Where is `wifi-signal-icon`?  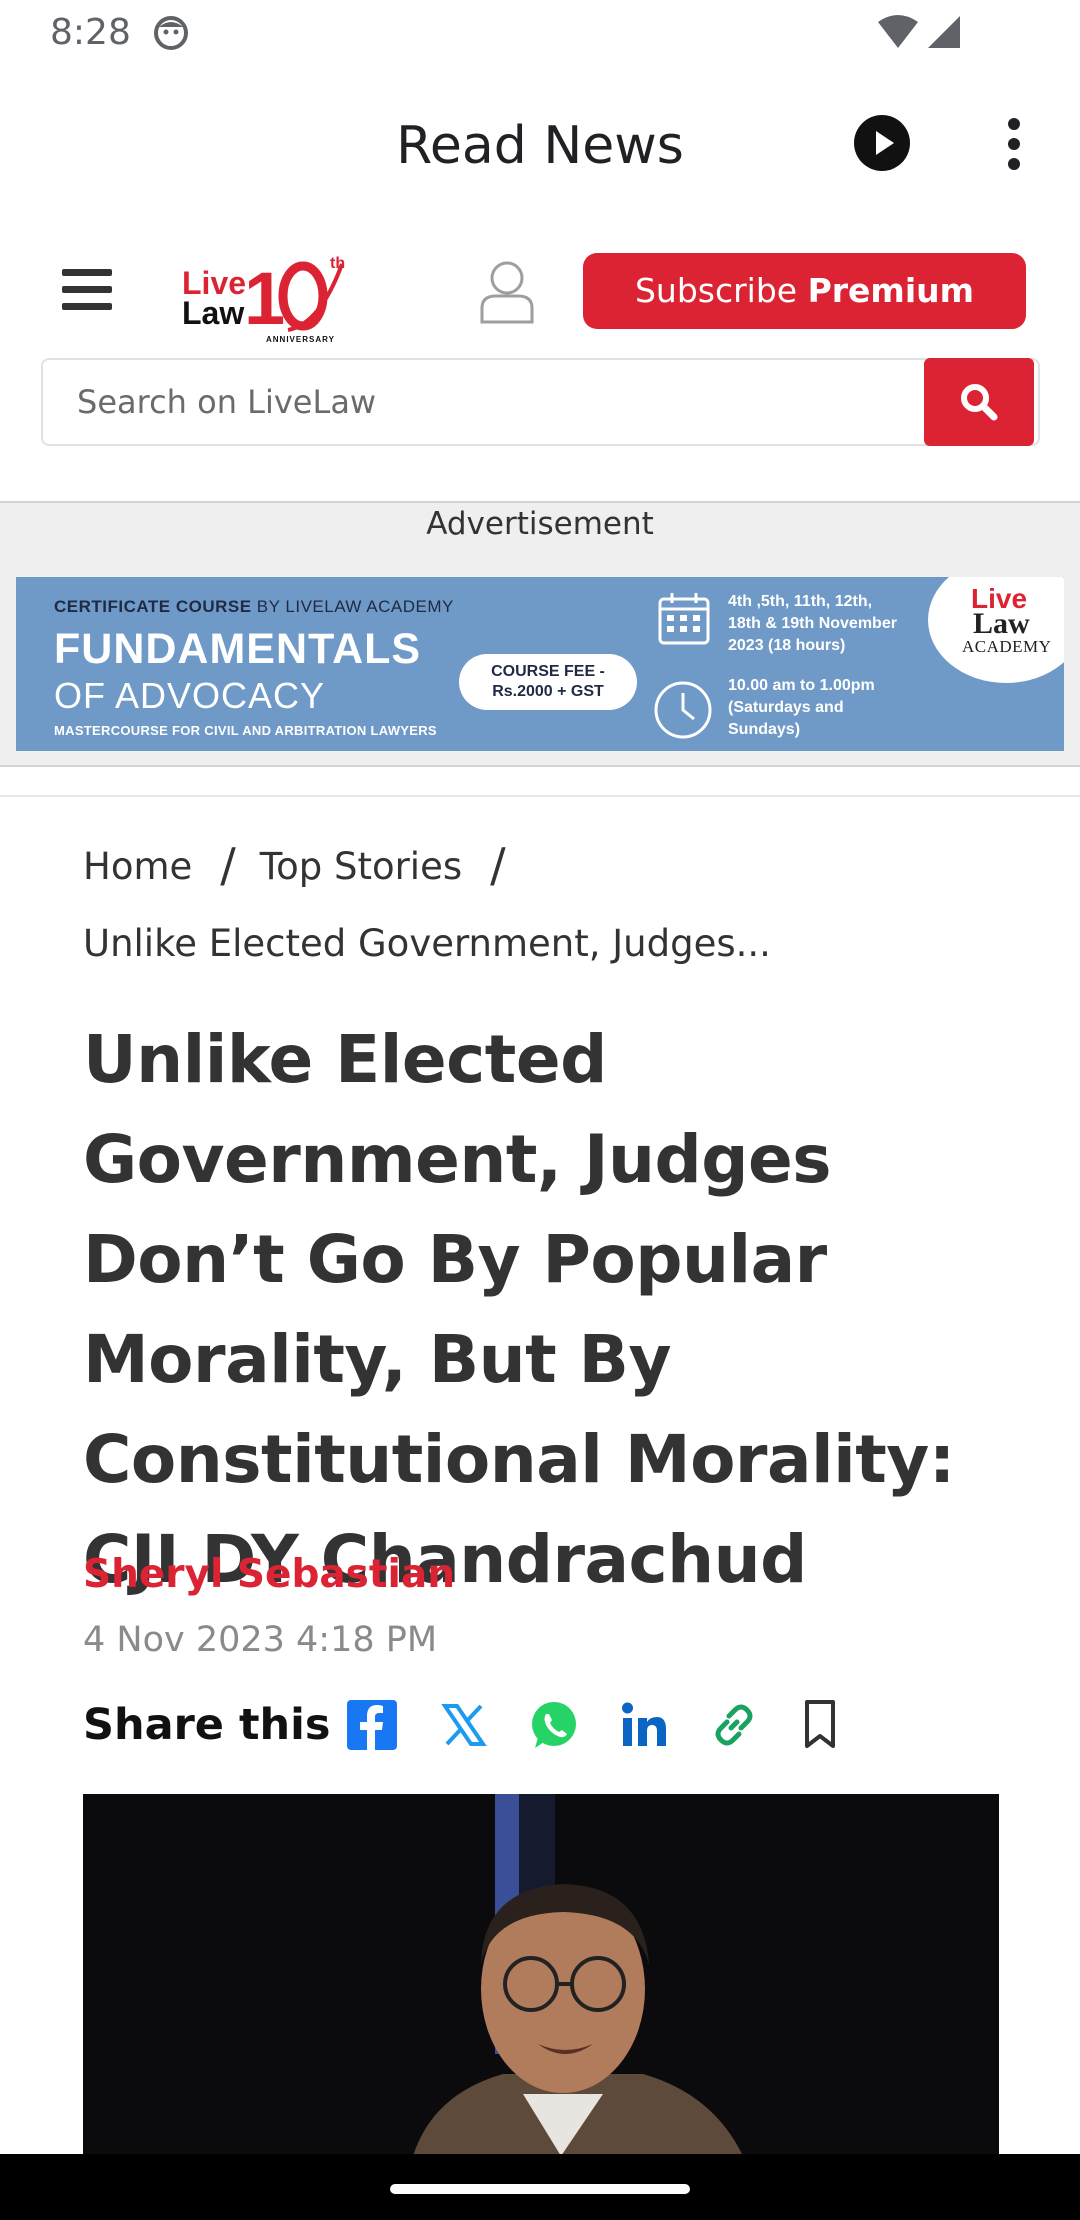 wifi-signal-icon is located at coordinates (919, 31).